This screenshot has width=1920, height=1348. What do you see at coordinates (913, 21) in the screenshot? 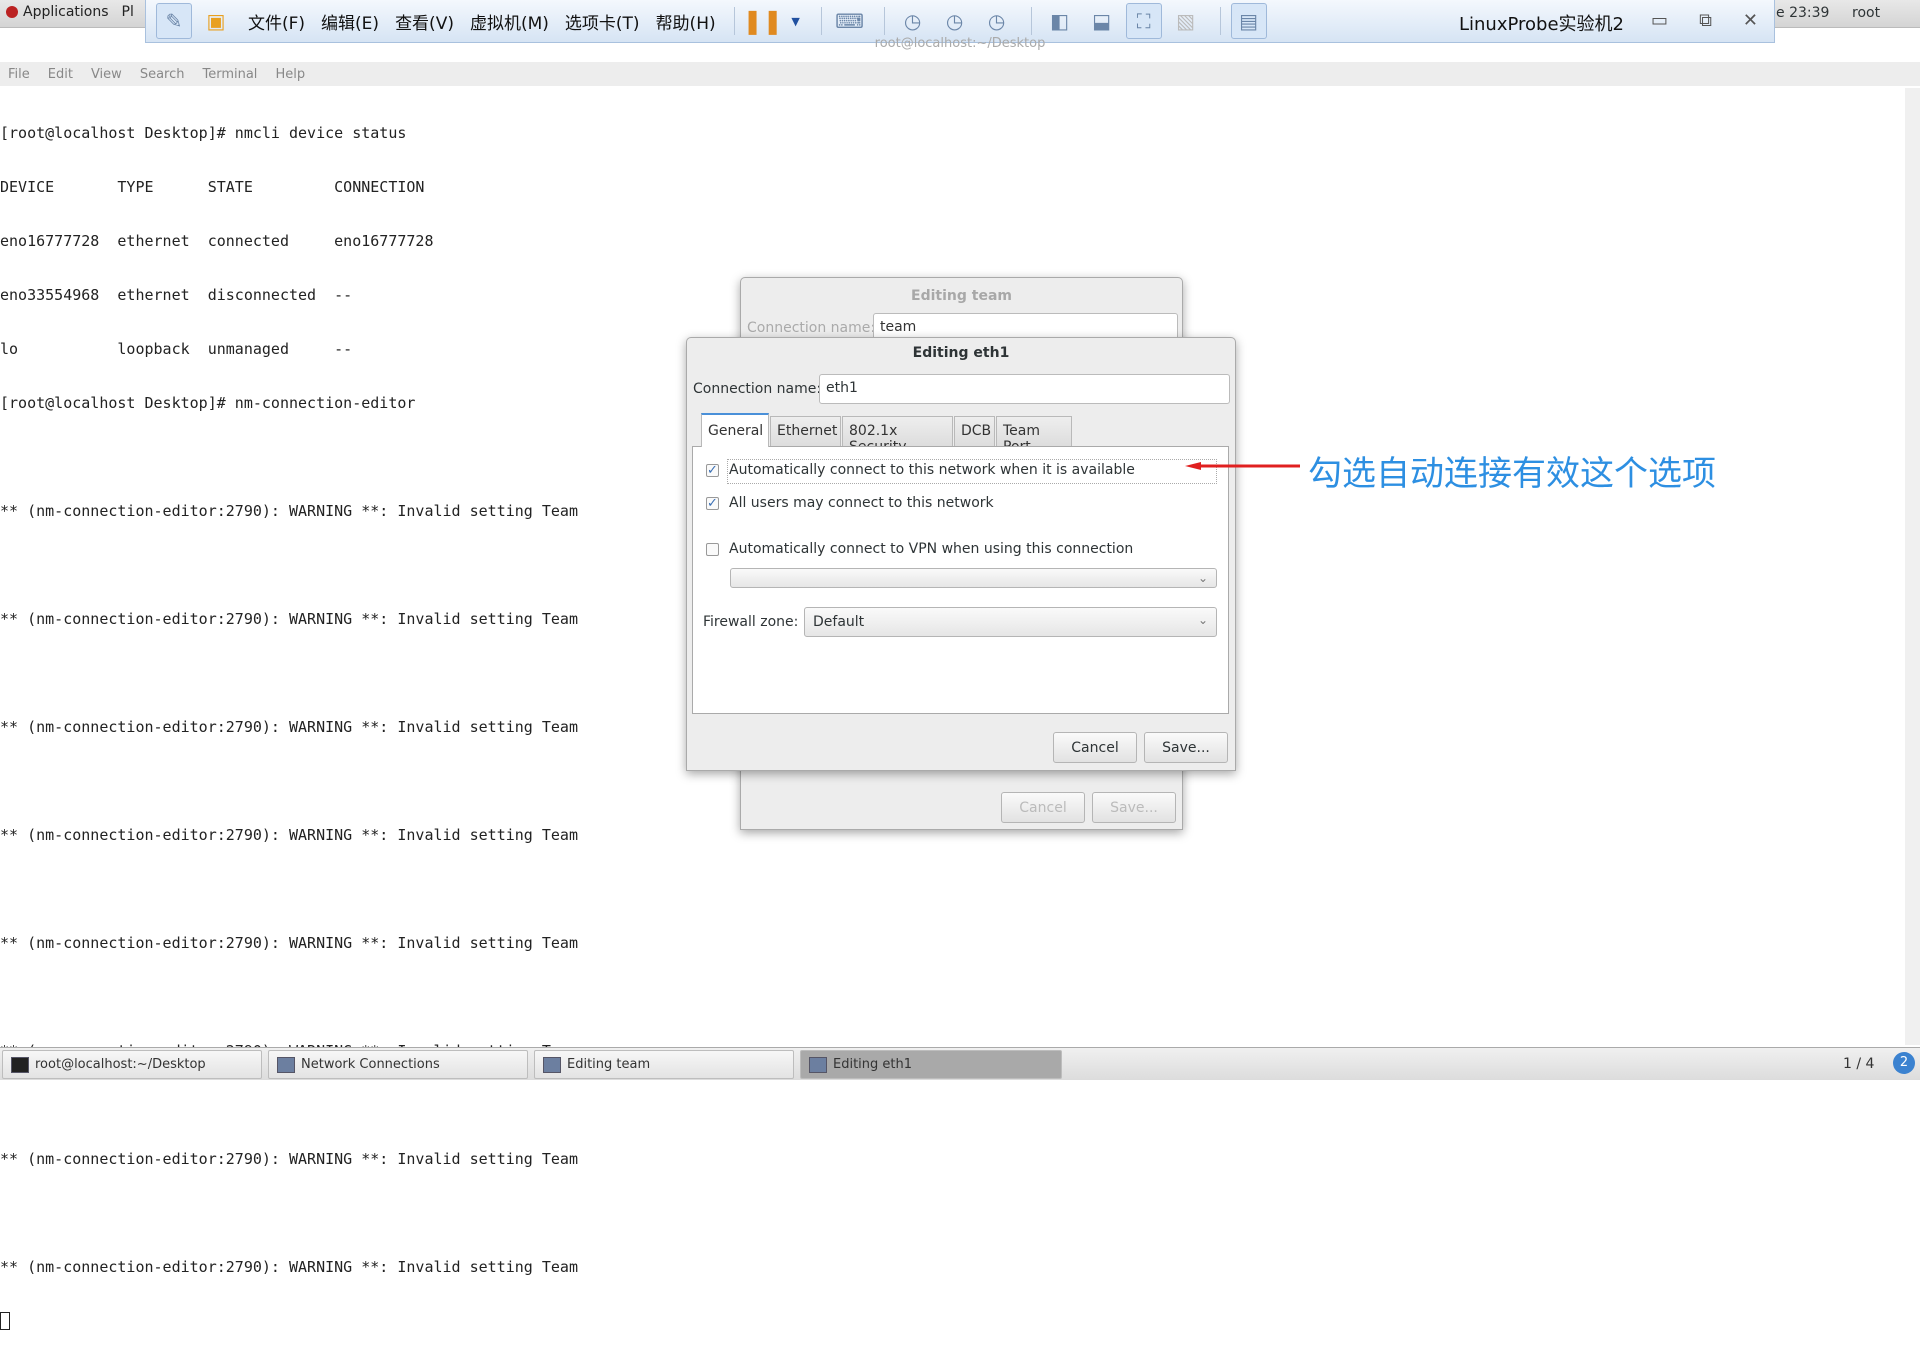
I see `snapshot-icon: ◷` at bounding box center [913, 21].